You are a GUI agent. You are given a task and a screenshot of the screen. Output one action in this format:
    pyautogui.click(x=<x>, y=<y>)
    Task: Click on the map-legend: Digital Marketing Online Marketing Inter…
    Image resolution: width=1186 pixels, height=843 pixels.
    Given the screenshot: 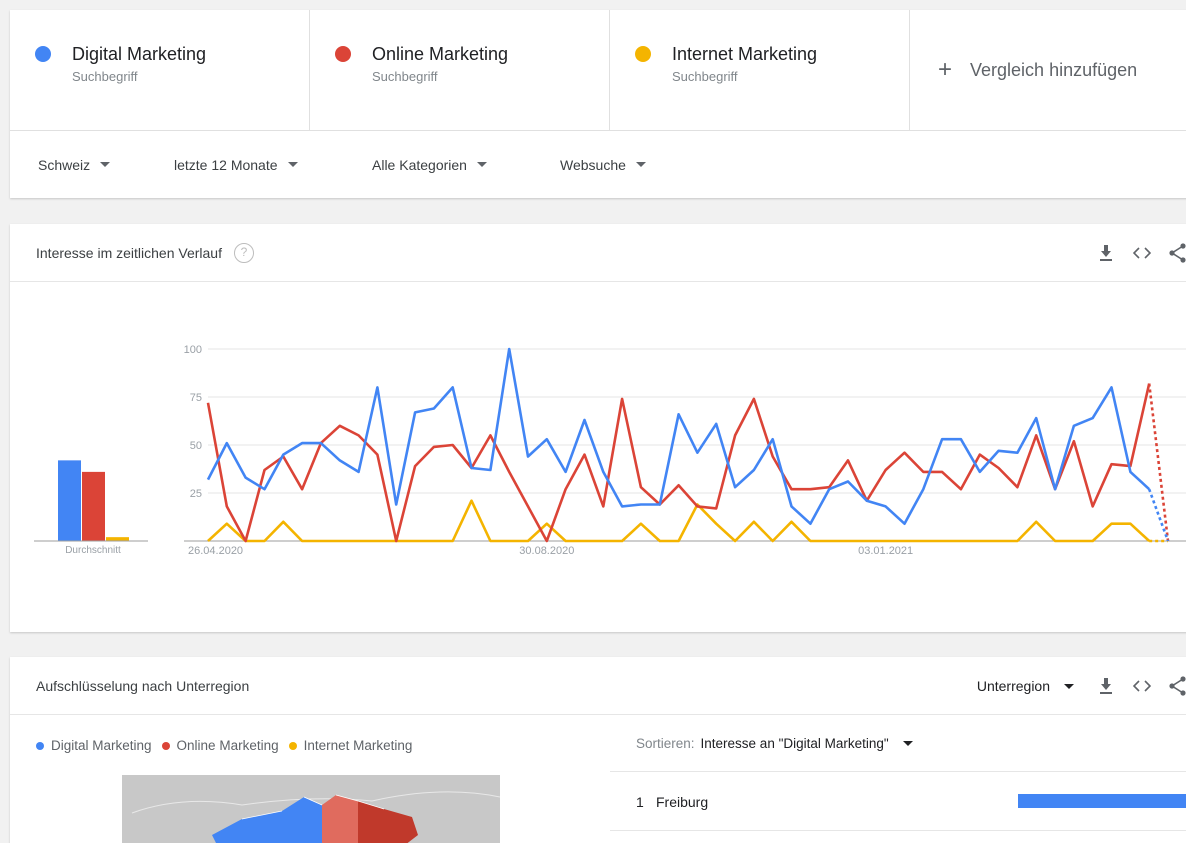 What is the action you would take?
    pyautogui.click(x=229, y=745)
    